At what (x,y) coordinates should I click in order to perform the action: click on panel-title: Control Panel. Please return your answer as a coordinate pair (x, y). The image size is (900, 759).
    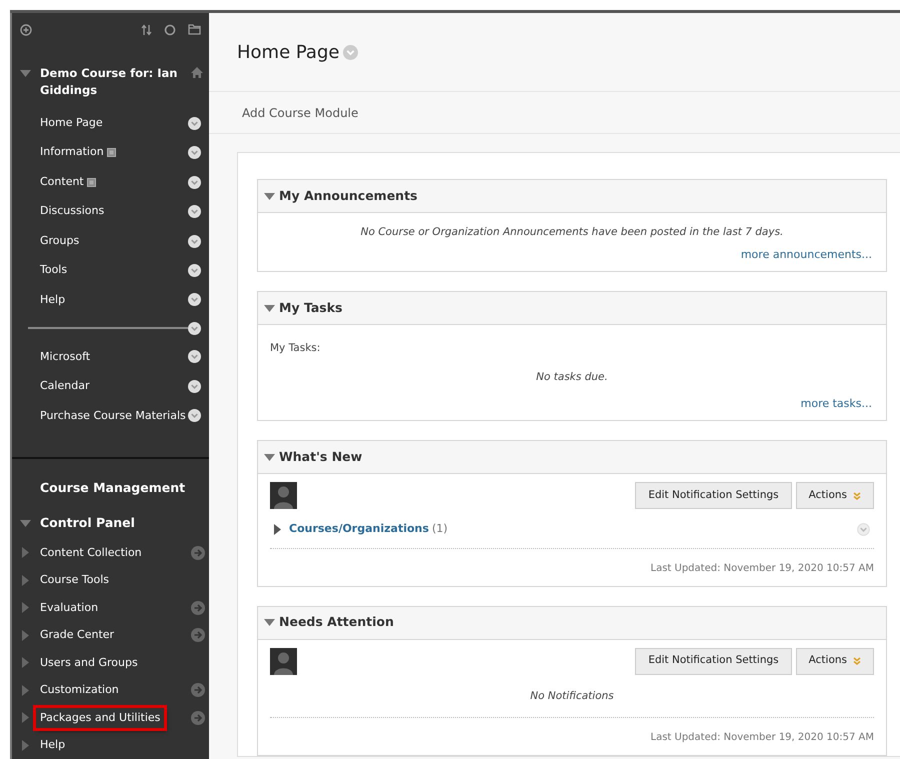
    Looking at the image, I should click on (87, 523).